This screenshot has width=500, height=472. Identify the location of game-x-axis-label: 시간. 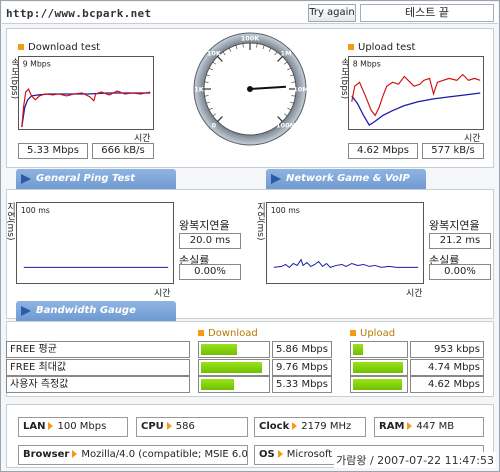
(414, 294).